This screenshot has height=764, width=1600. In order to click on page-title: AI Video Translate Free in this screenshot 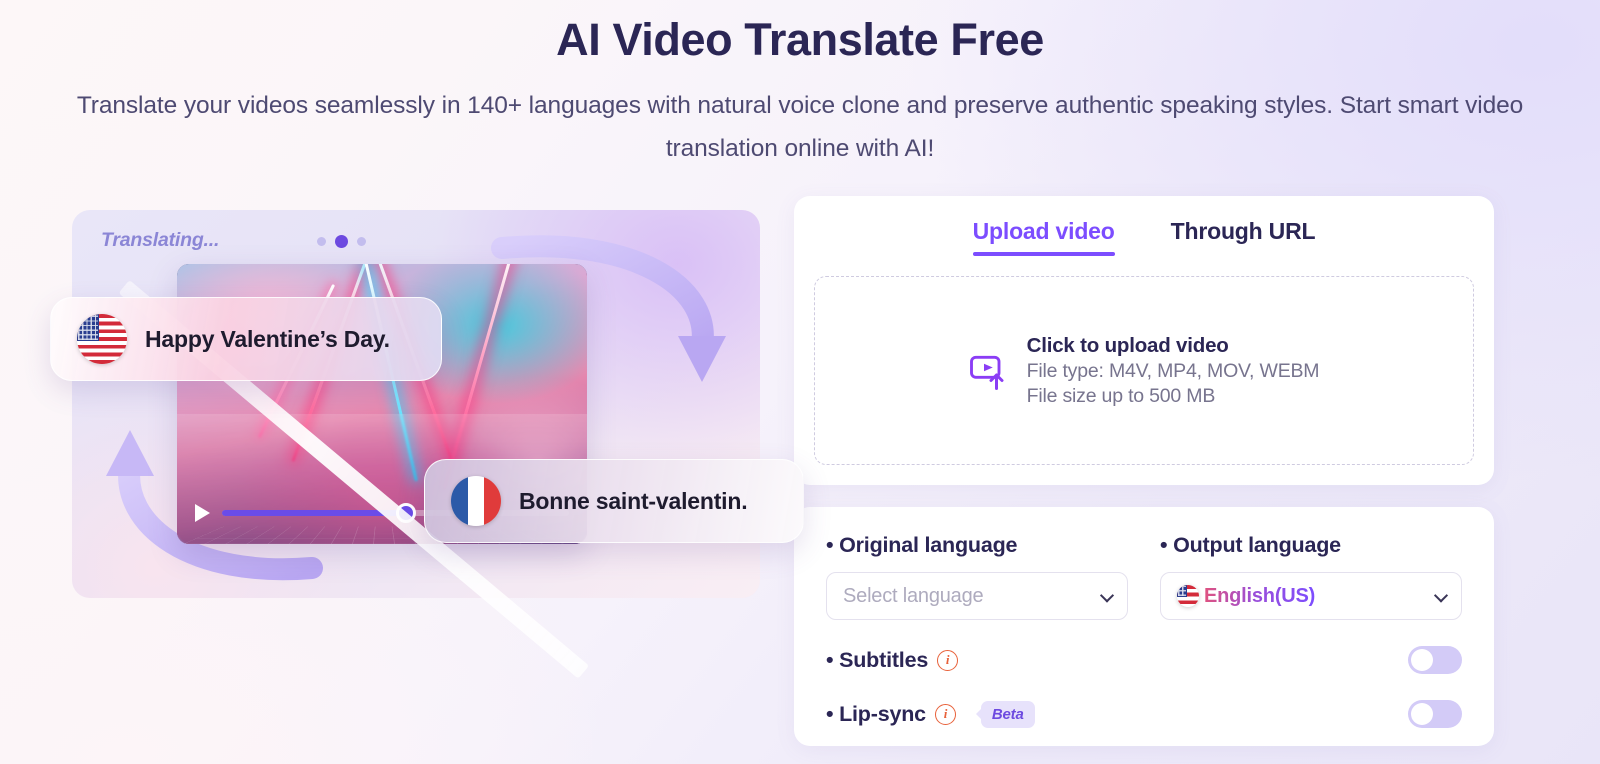, I will do `click(800, 39)`.